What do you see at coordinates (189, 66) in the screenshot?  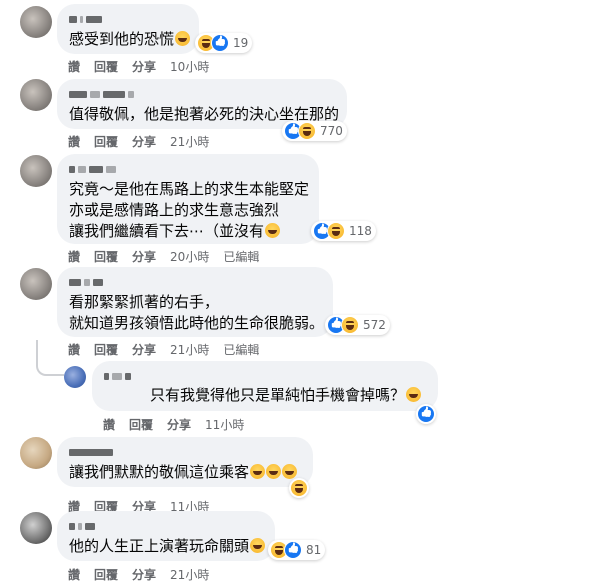 I see `timestamp: 10小時` at bounding box center [189, 66].